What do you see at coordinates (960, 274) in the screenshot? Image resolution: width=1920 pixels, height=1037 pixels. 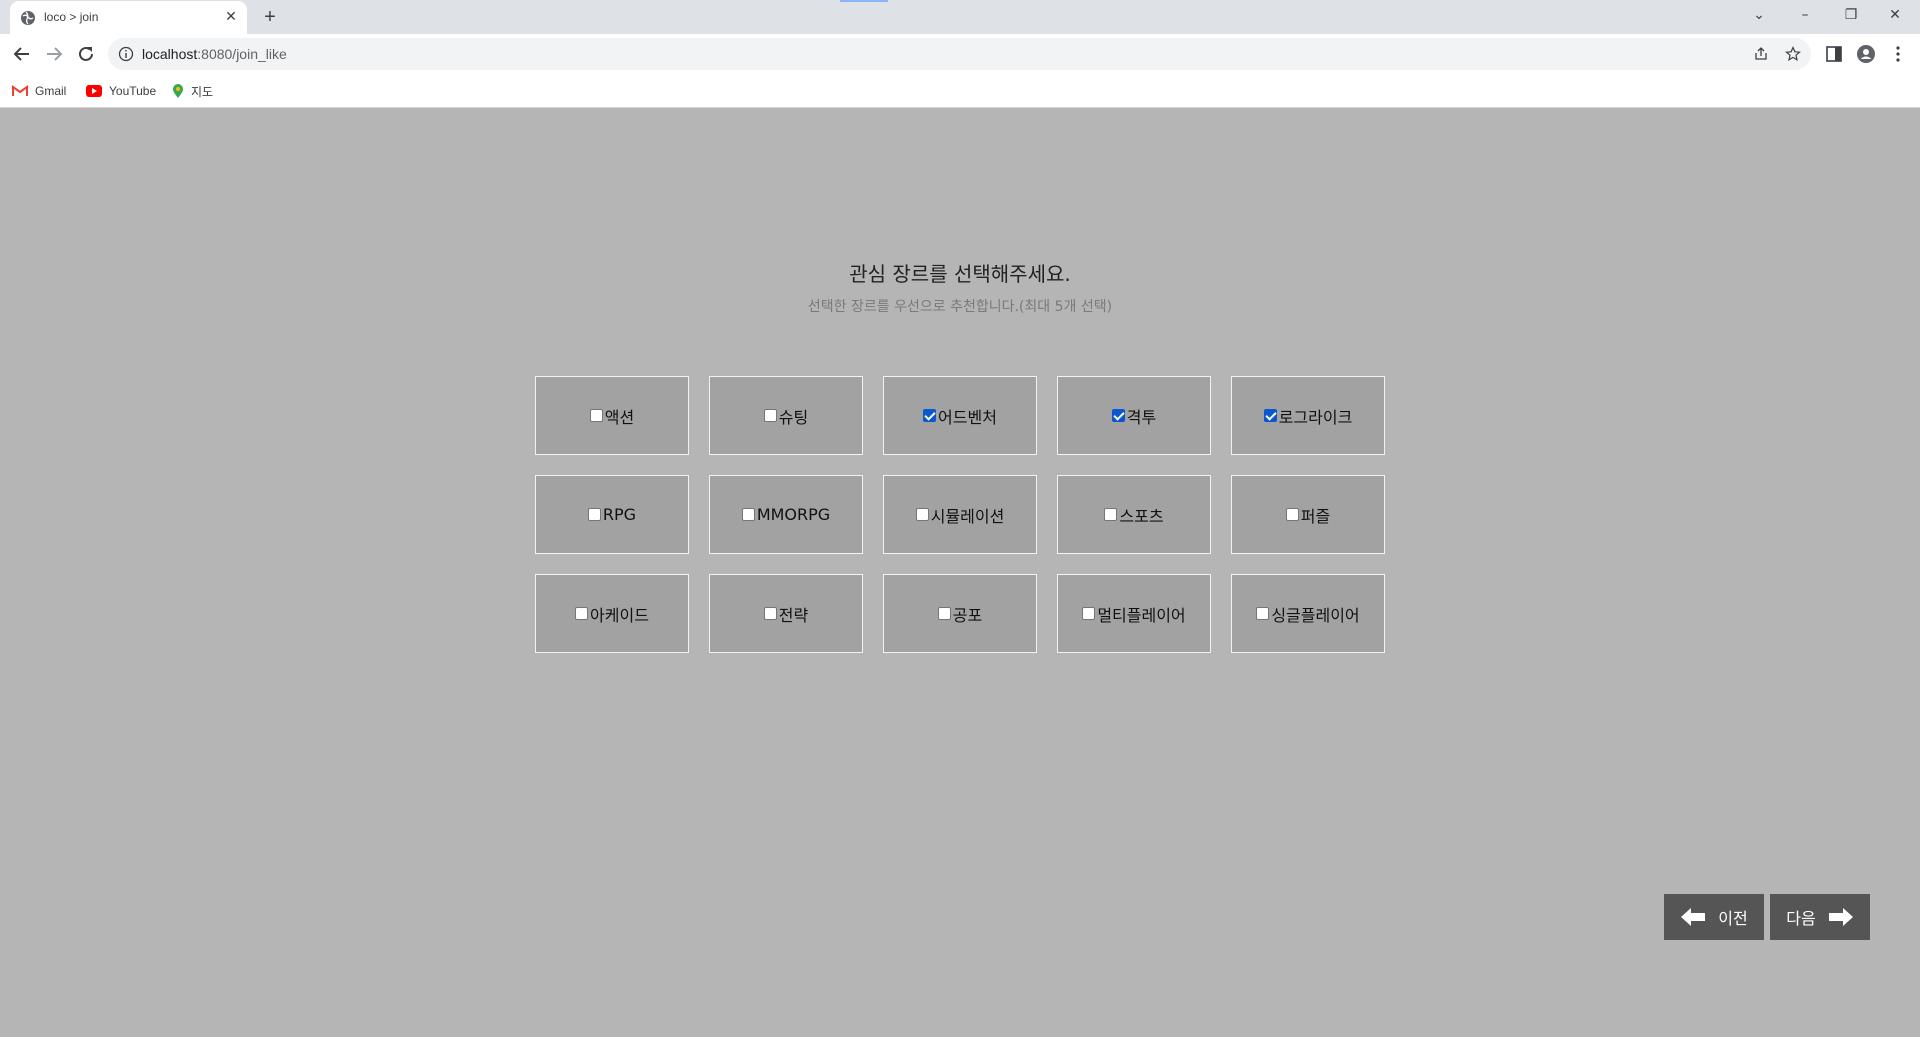 I see `page-title: 관심 장르를 선택해주세요.` at bounding box center [960, 274].